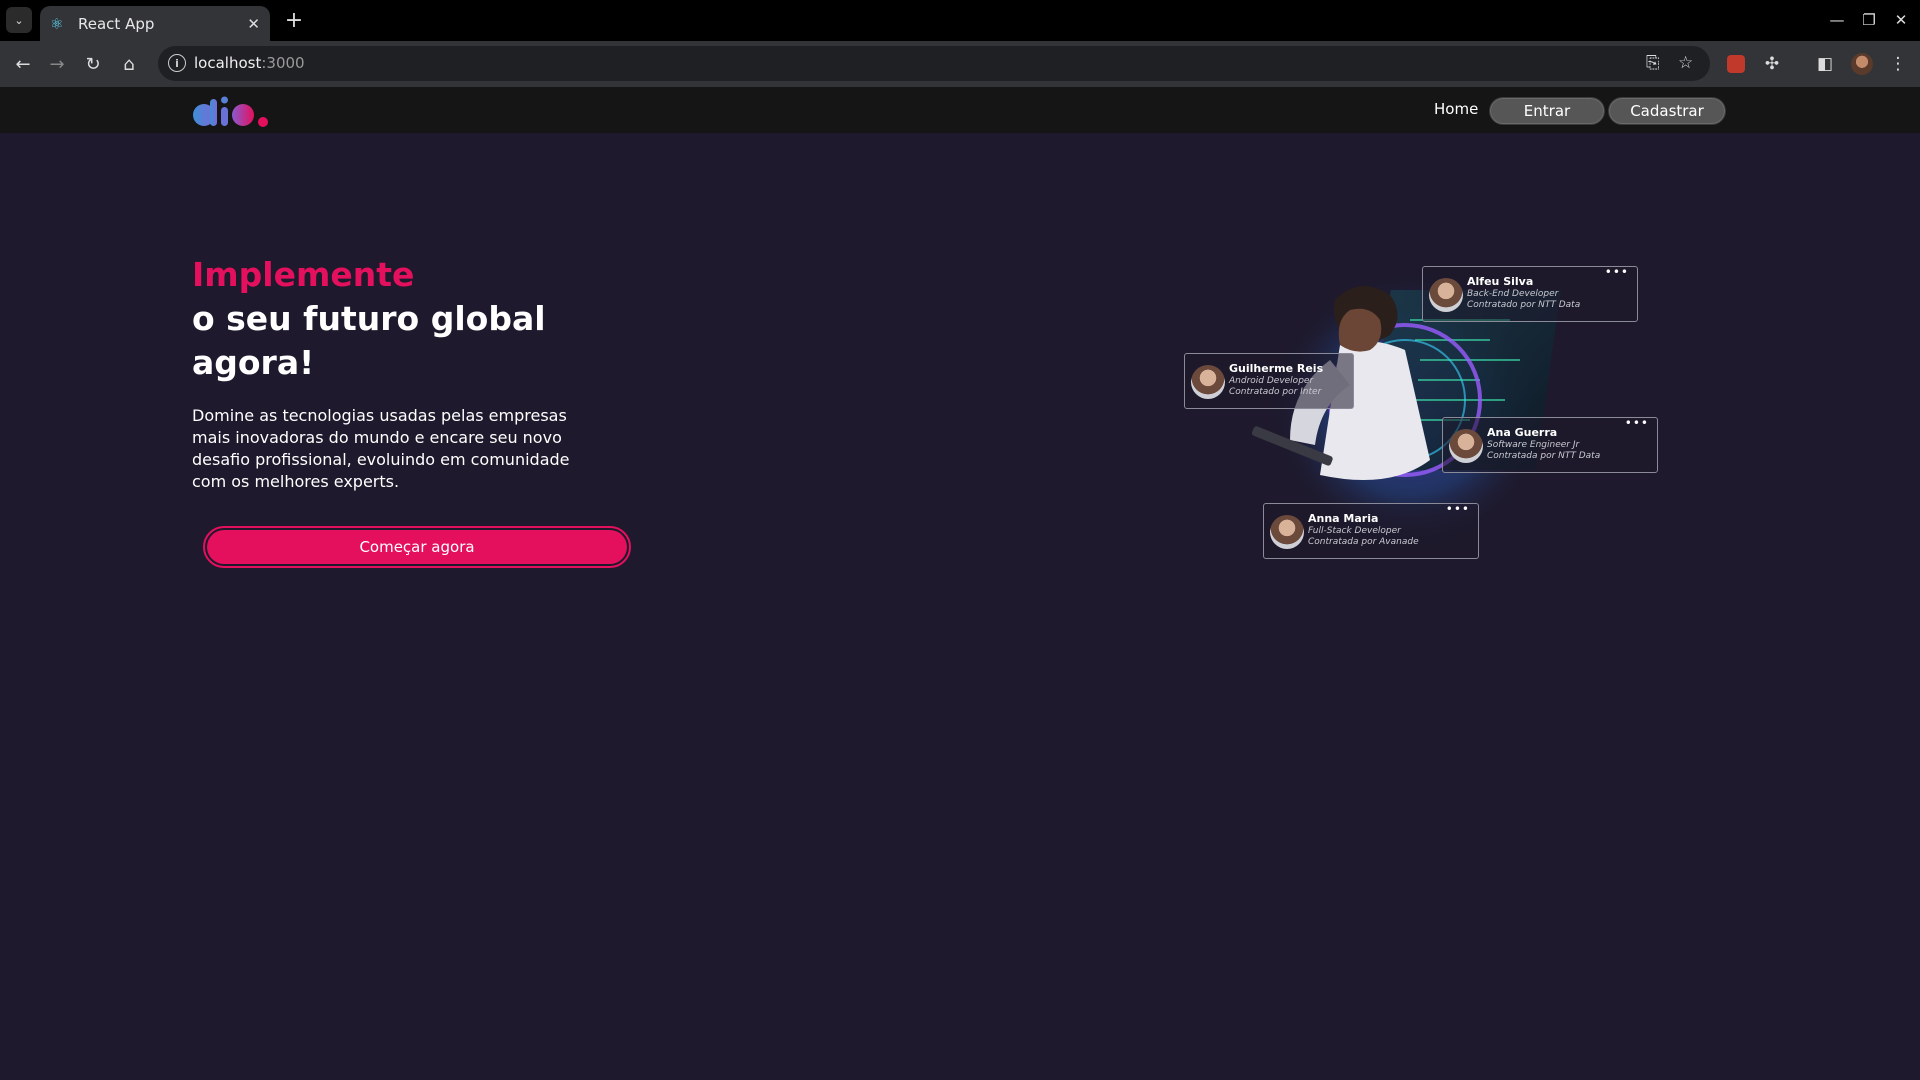 The image size is (1920, 1080). I want to click on profile-company: Contratado por Inter, so click(1275, 392).